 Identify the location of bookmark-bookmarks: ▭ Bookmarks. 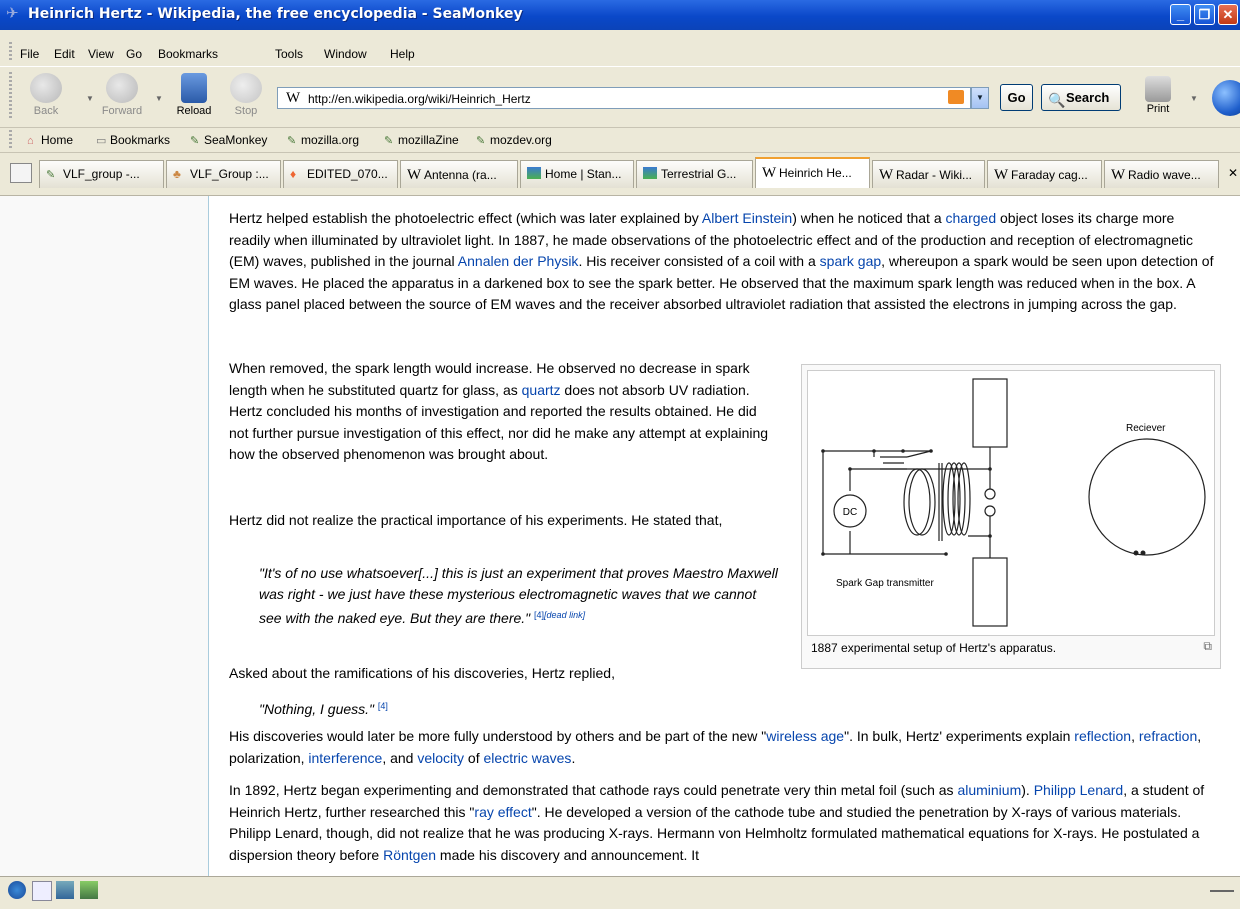
(133, 140).